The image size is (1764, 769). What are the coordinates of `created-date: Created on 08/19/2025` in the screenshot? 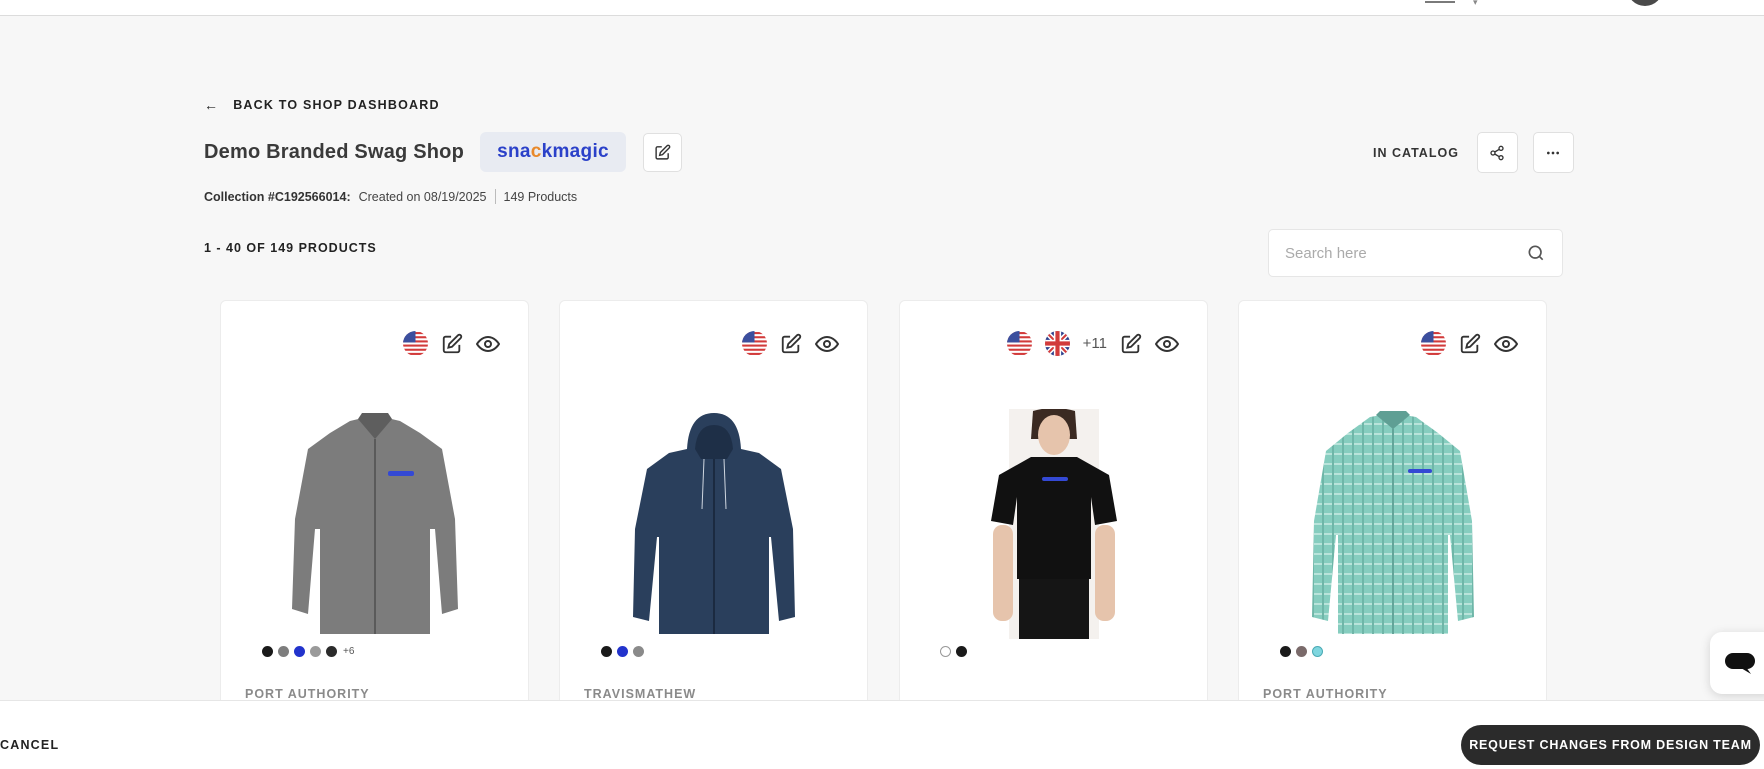 It's located at (422, 196).